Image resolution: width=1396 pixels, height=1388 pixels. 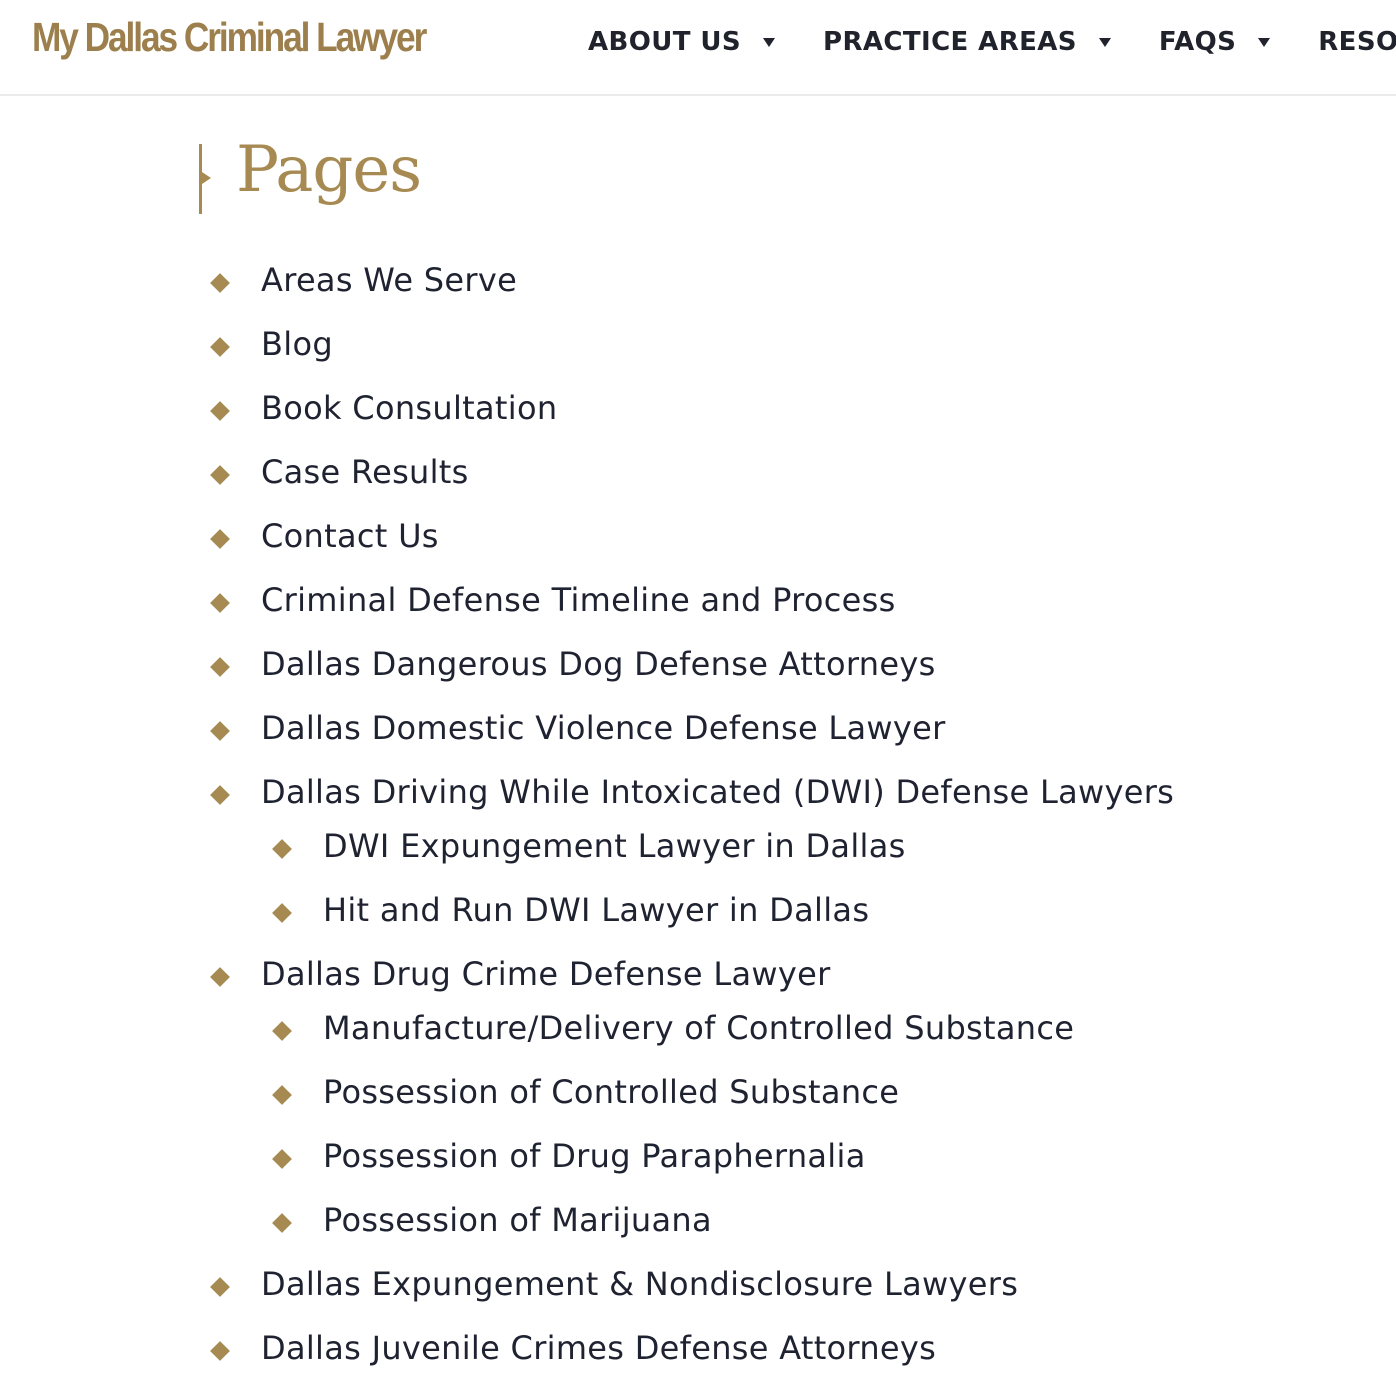 I want to click on list-item: Book Consultation, so click(x=378, y=408).